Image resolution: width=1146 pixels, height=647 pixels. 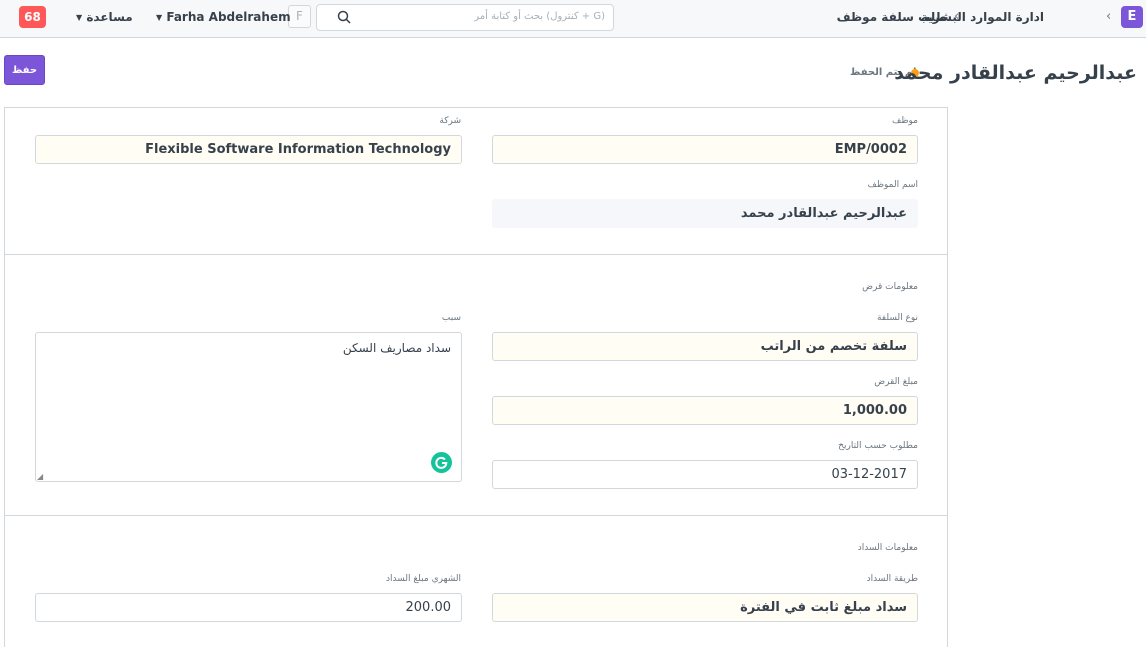 I want to click on advance-type-field: سلفة تخصم من الراتب, so click(x=705, y=346).